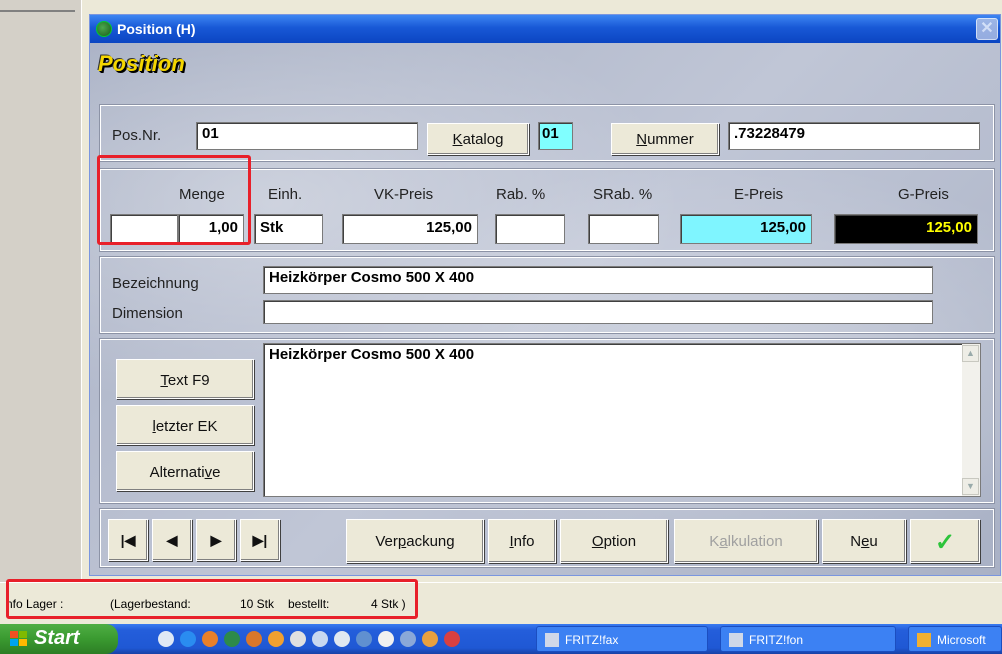 Image resolution: width=1002 pixels, height=654 pixels. What do you see at coordinates (372, 354) in the screenshot?
I see `text-area-content: Heizkörper Cosmo 500 X 400` at bounding box center [372, 354].